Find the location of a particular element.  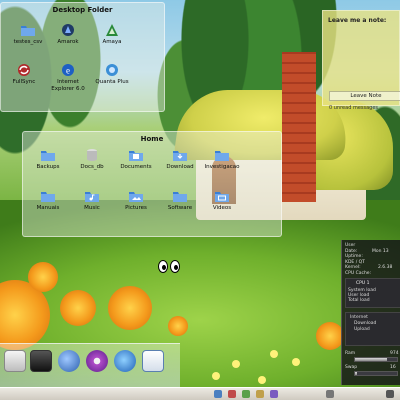

home-item-docs-db: Docs_db is located at coordinates (92, 159).